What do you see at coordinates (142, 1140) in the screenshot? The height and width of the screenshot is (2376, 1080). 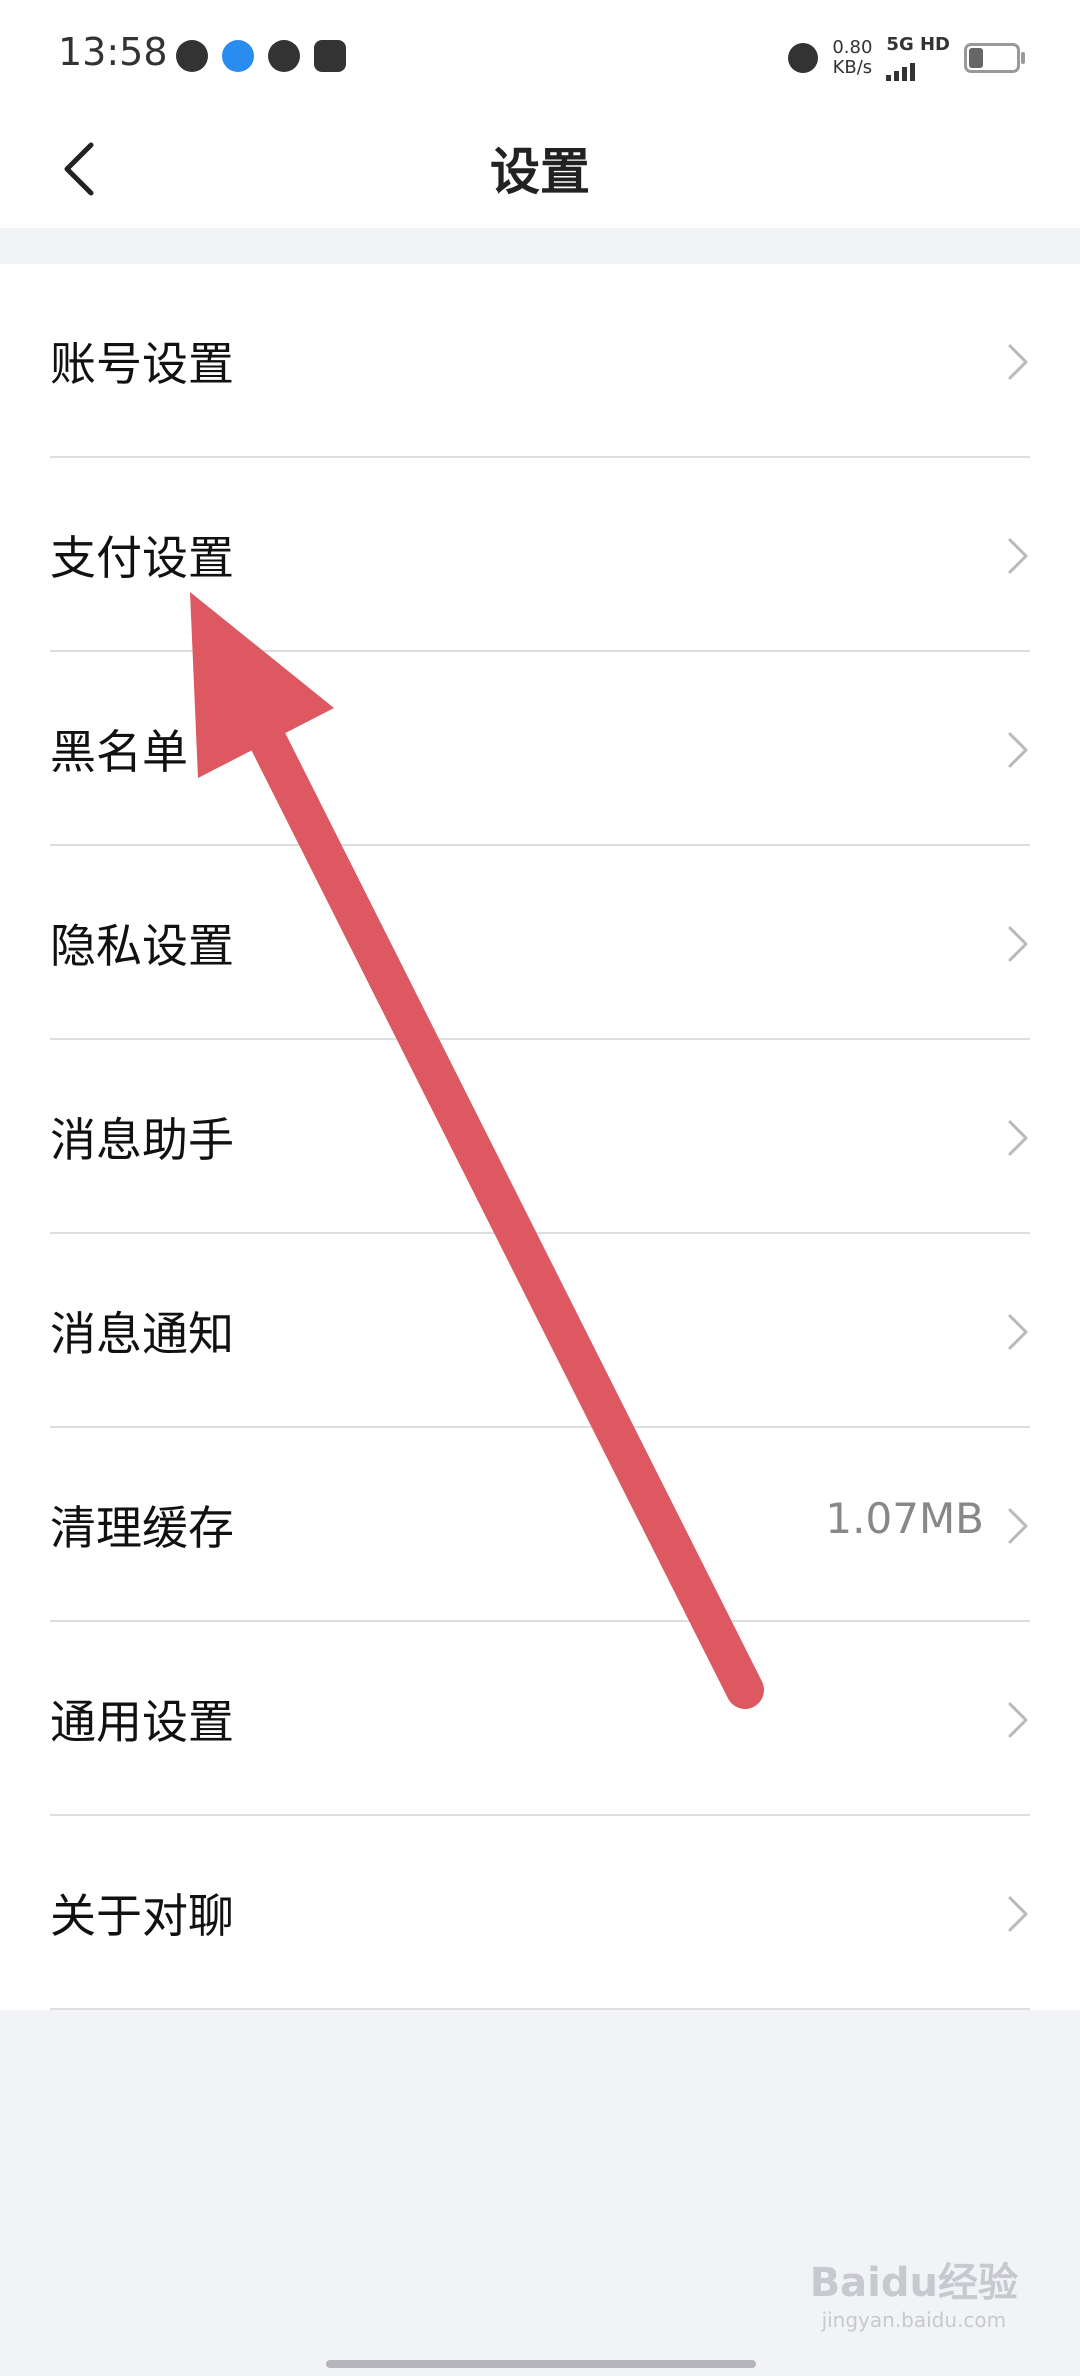 I see `settings-item-label: 消息助手` at bounding box center [142, 1140].